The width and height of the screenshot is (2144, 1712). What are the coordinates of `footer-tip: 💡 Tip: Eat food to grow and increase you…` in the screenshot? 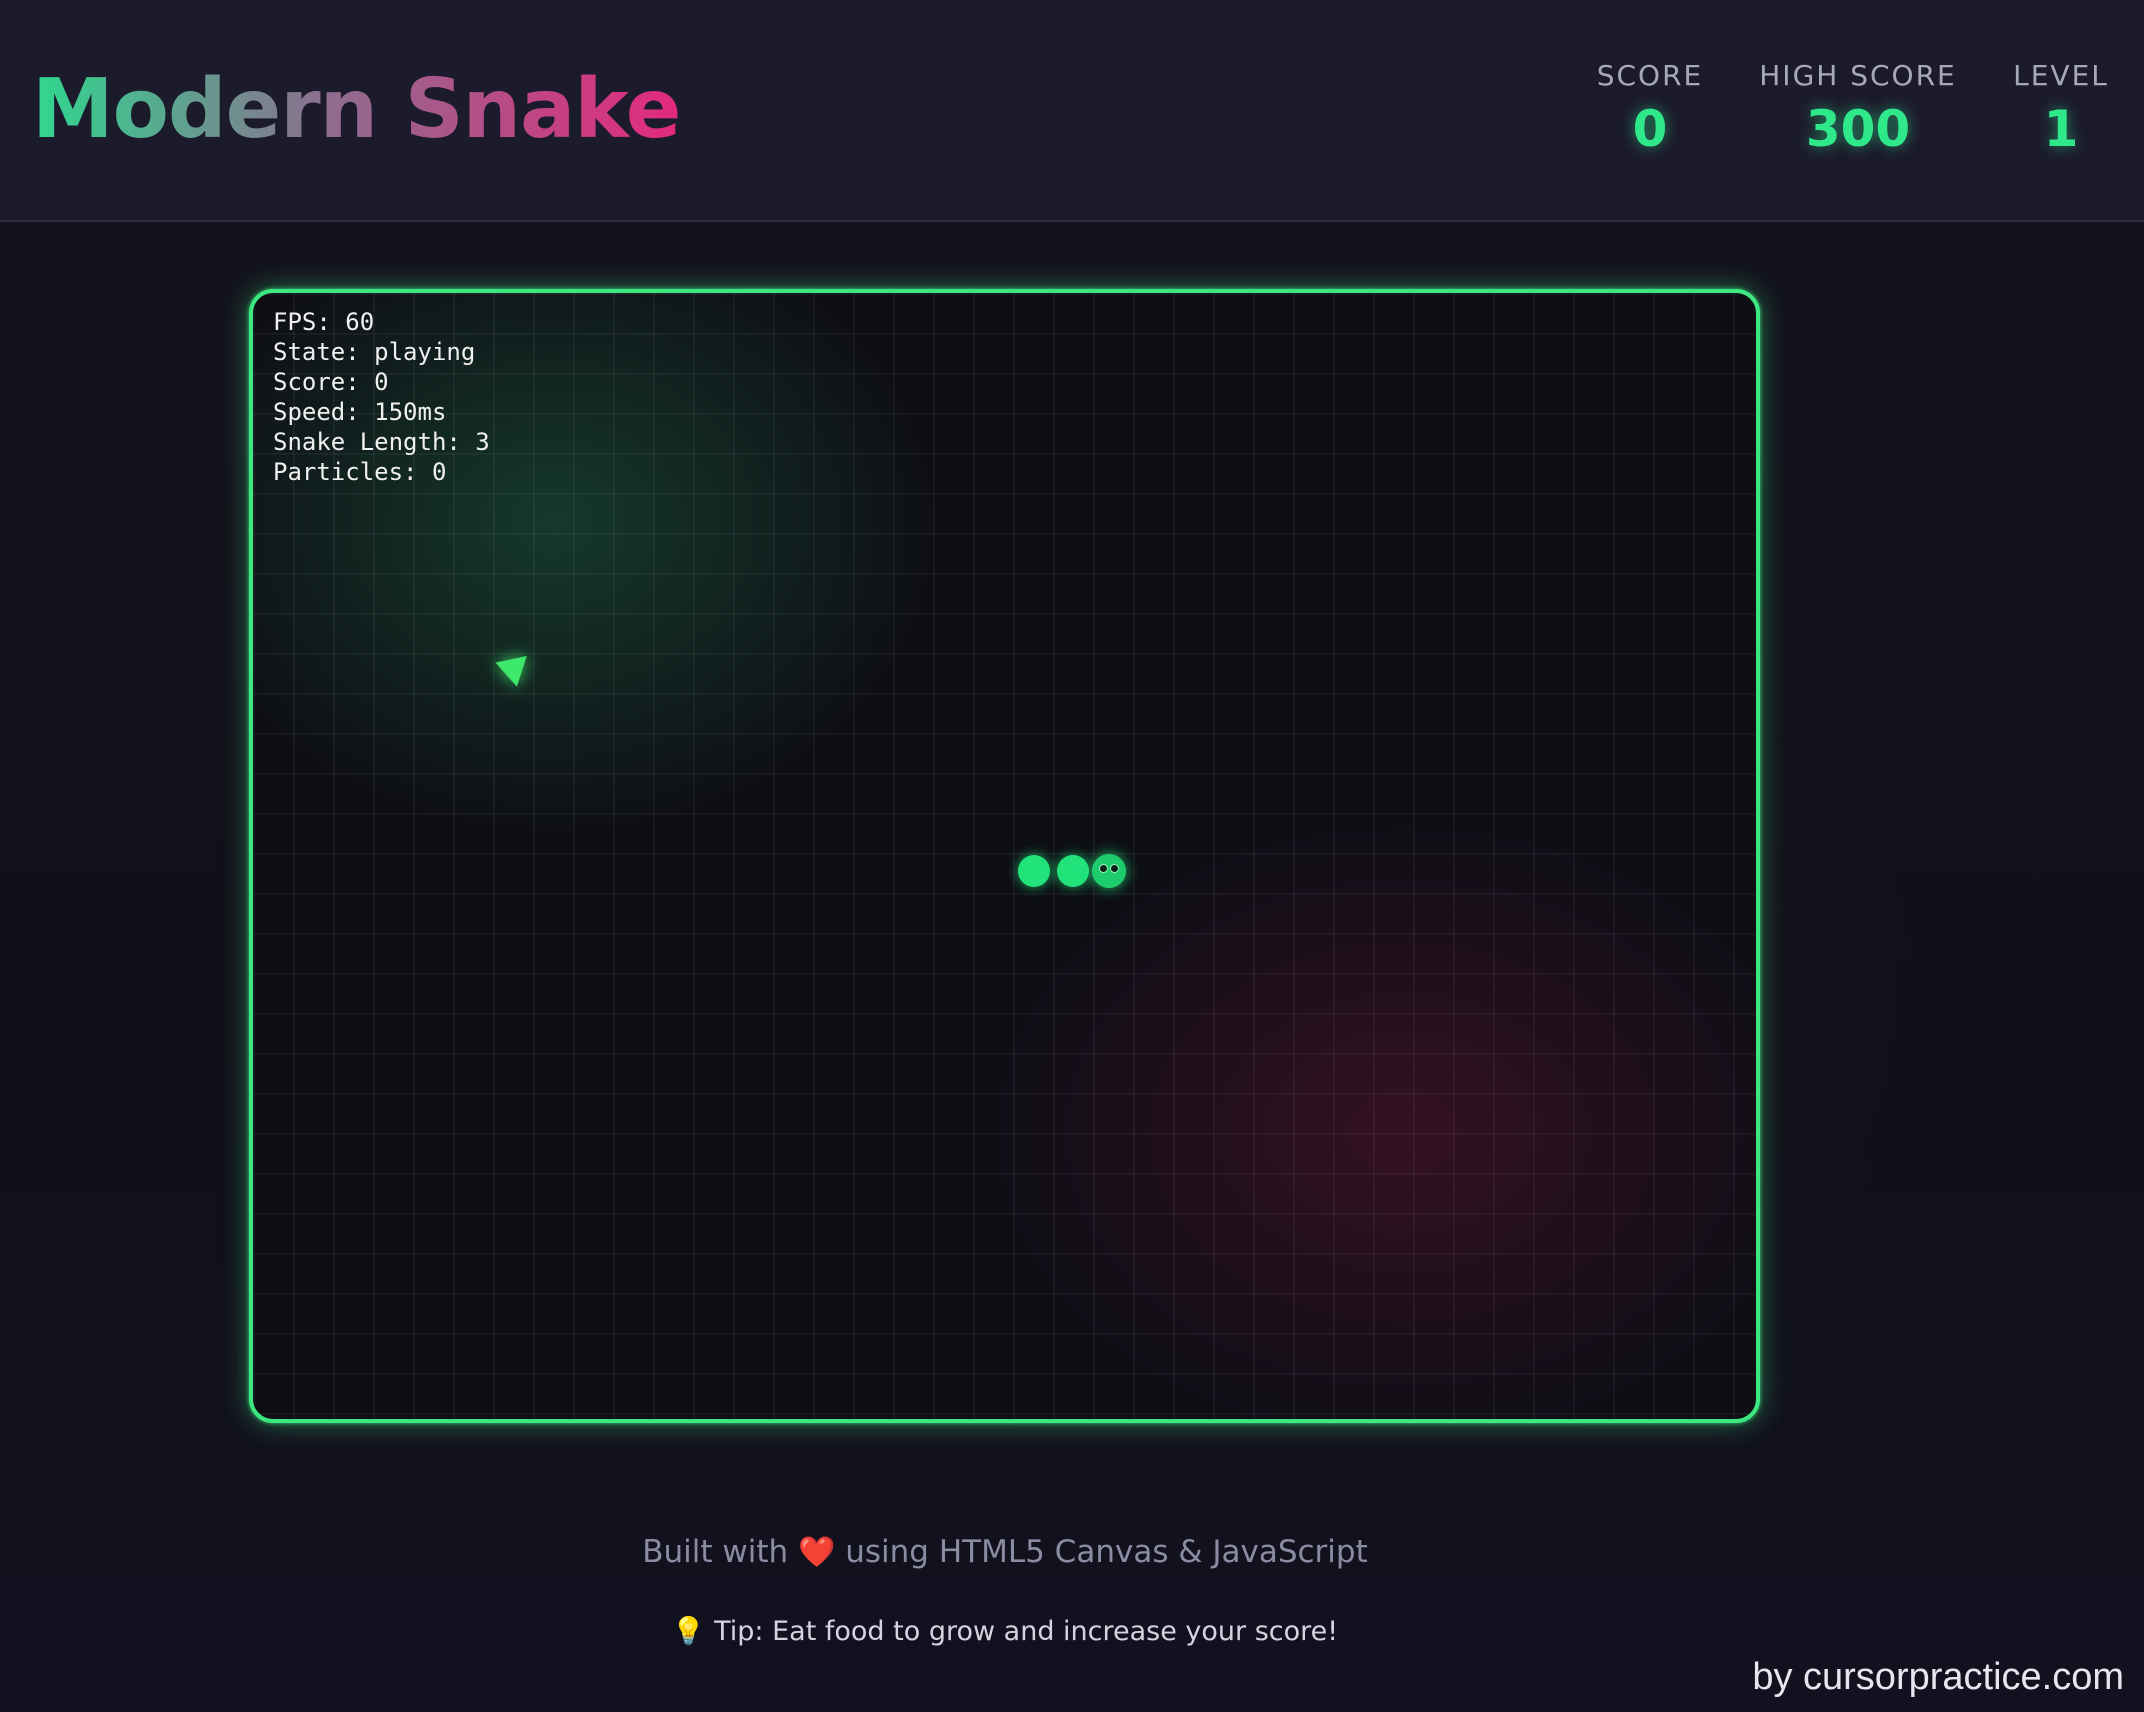 It's located at (1005, 1632).